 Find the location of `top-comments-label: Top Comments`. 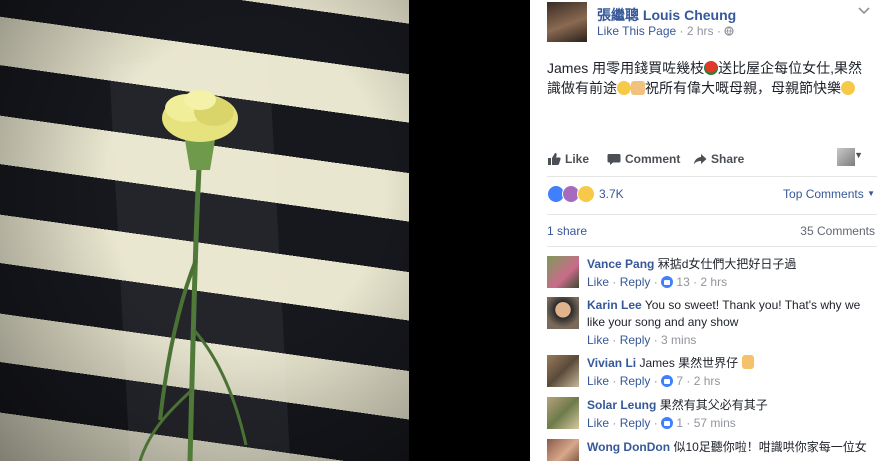

top-comments-label: Top Comments is located at coordinates (823, 194).